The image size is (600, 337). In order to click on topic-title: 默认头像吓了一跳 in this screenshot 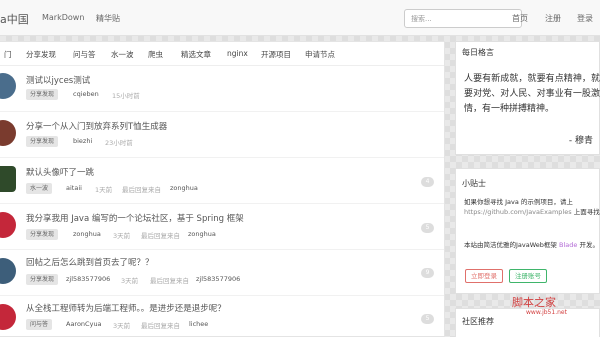, I will do `click(60, 172)`.